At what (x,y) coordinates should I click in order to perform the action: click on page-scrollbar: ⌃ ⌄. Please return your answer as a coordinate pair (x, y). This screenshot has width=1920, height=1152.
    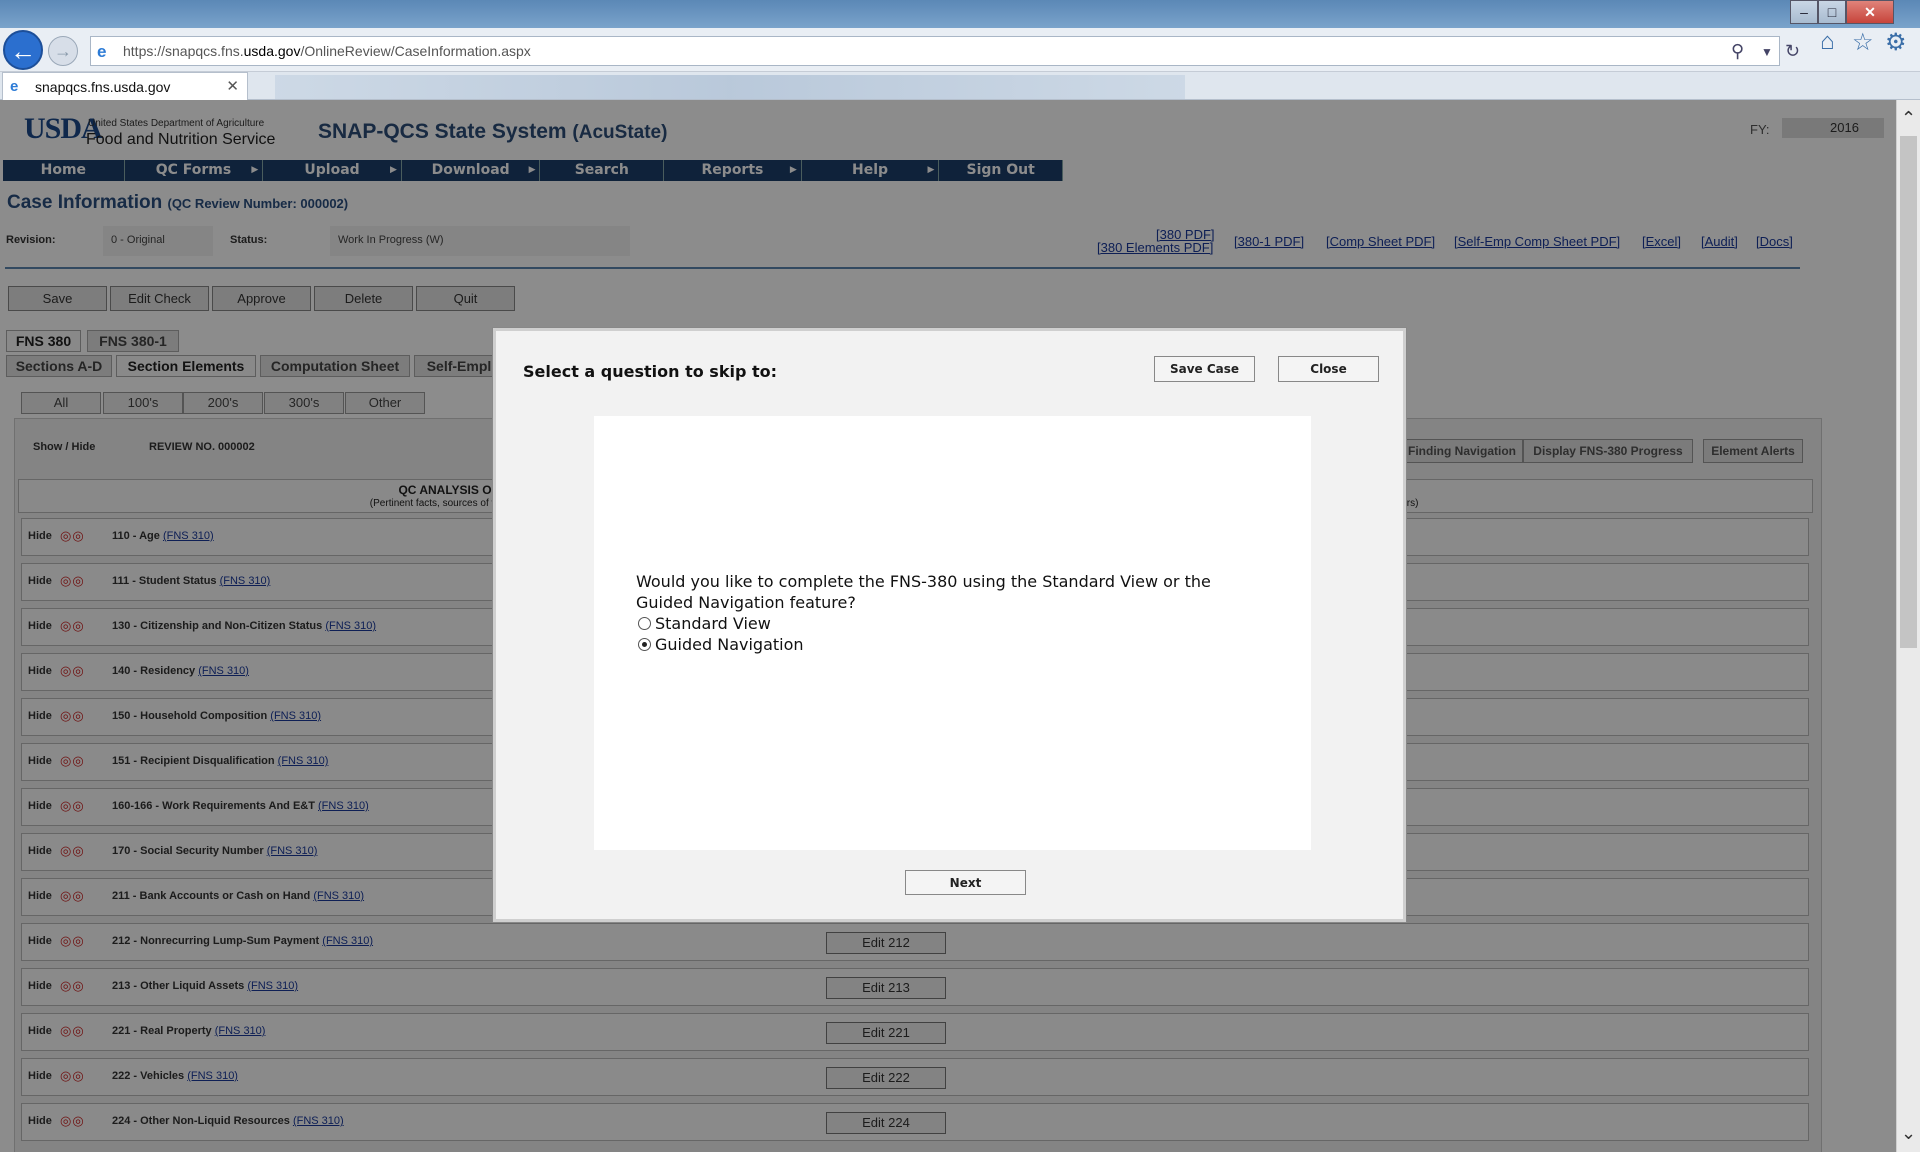
    Looking at the image, I should click on (1908, 626).